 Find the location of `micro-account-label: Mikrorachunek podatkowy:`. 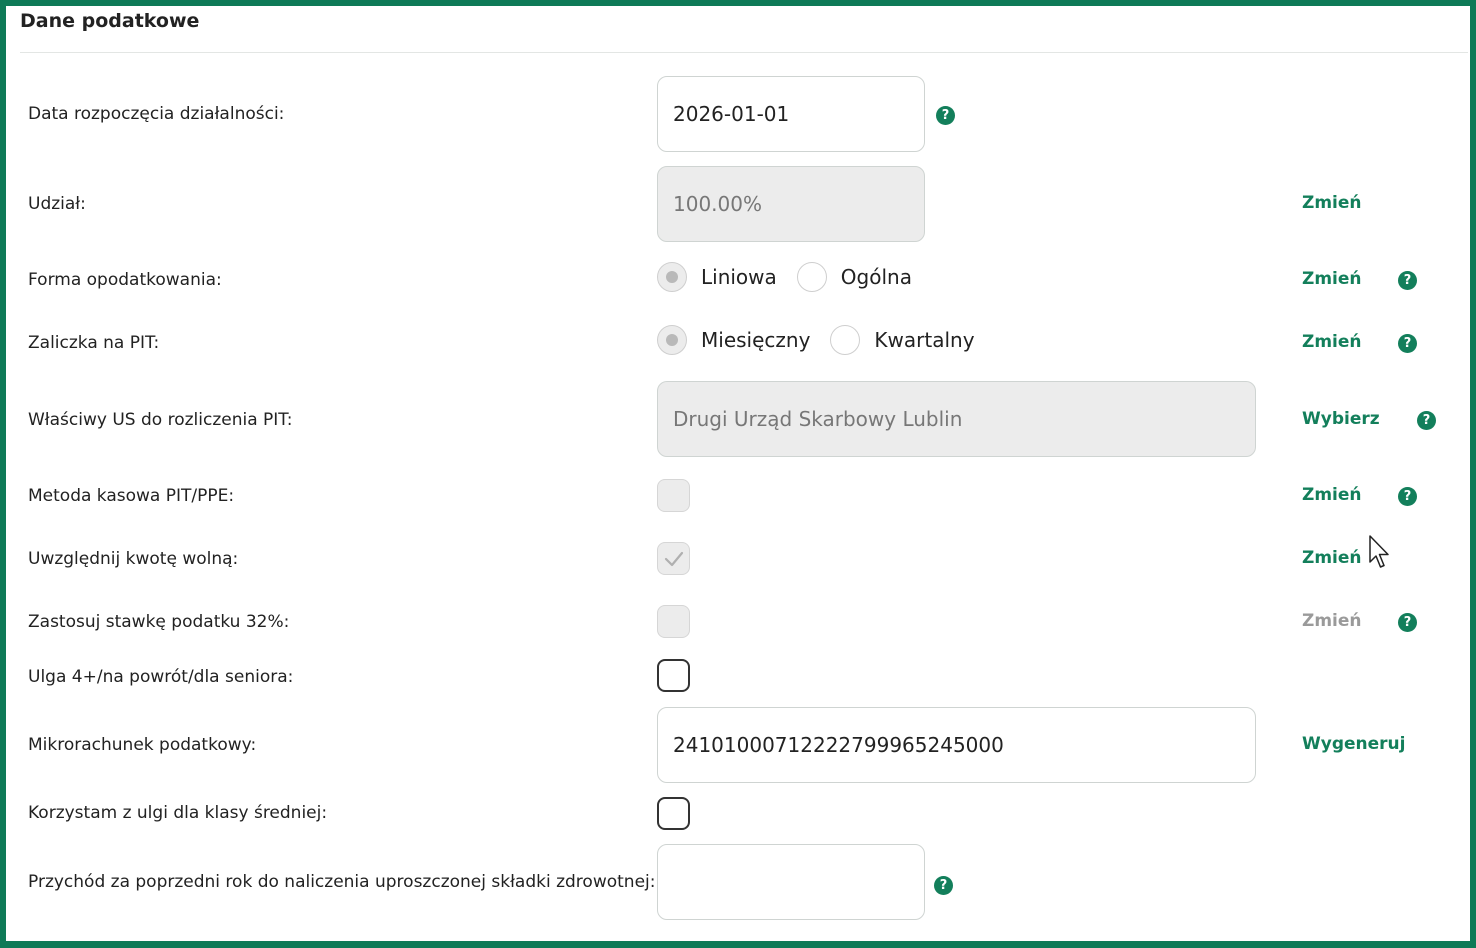

micro-account-label: Mikrorachunek podatkowy: is located at coordinates (142, 745).